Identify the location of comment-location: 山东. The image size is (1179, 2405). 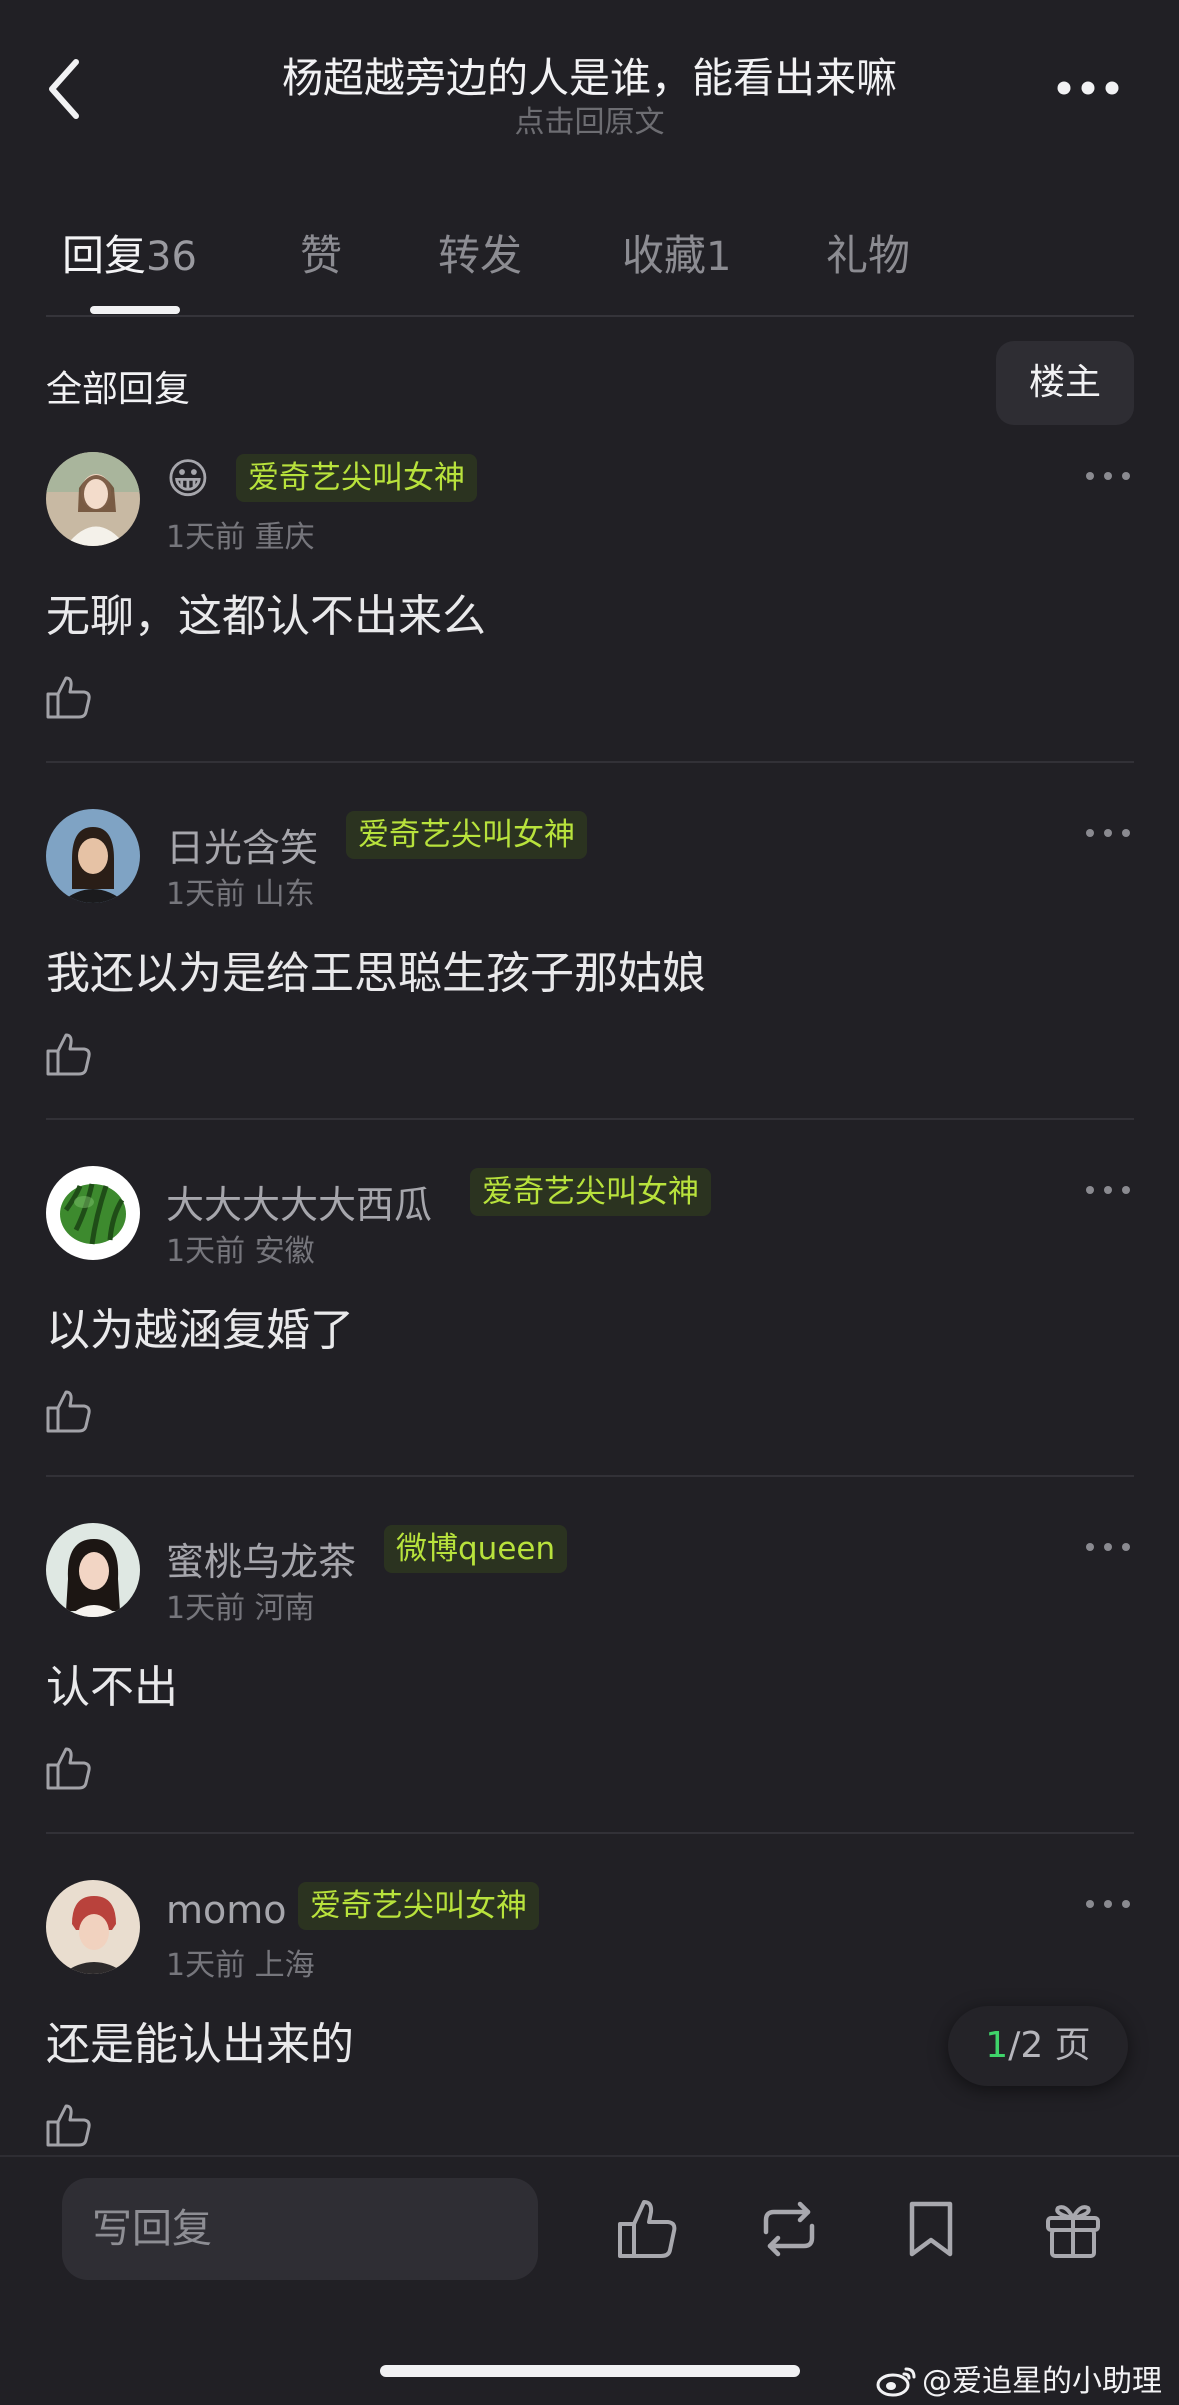
(284, 894).